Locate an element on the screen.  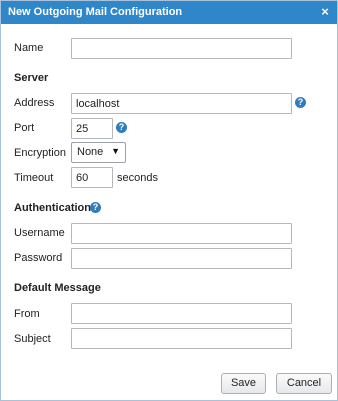
dialog-title: New Outgoing Mail Configuration is located at coordinates (95, 12).